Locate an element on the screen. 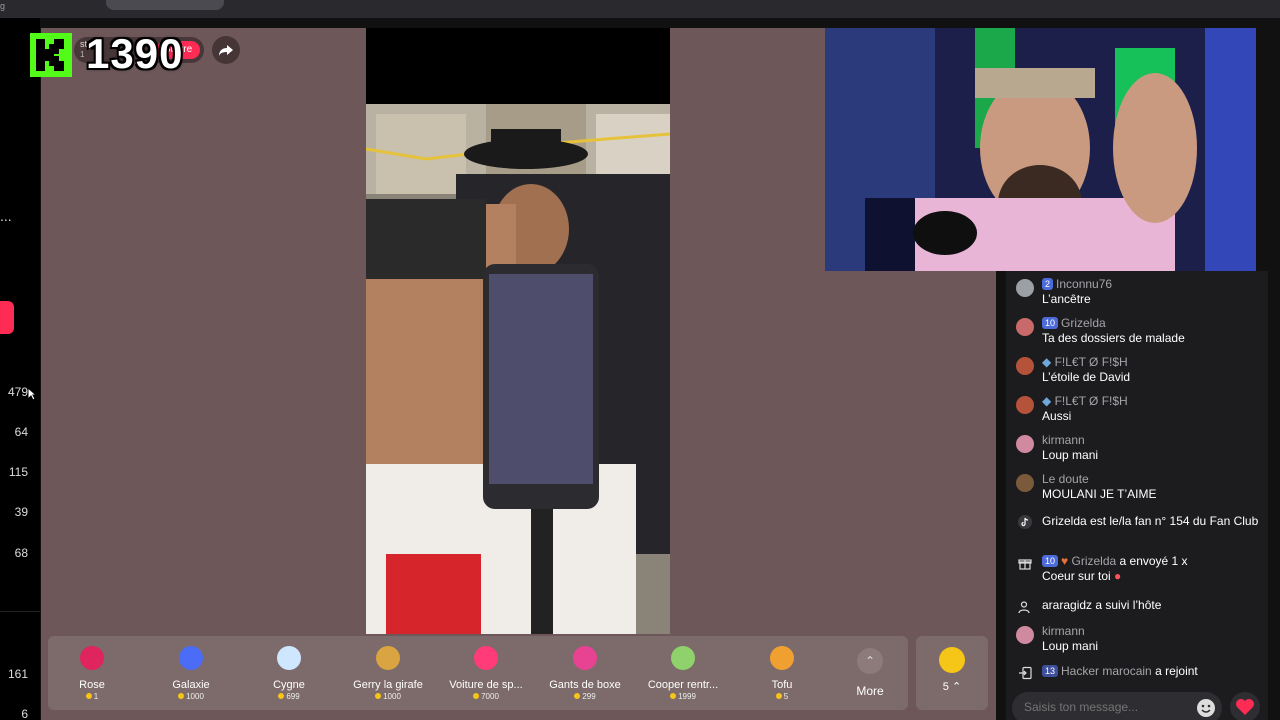 The width and height of the screenshot is (1280, 720). streamer-webcam is located at coordinates (1040, 149).